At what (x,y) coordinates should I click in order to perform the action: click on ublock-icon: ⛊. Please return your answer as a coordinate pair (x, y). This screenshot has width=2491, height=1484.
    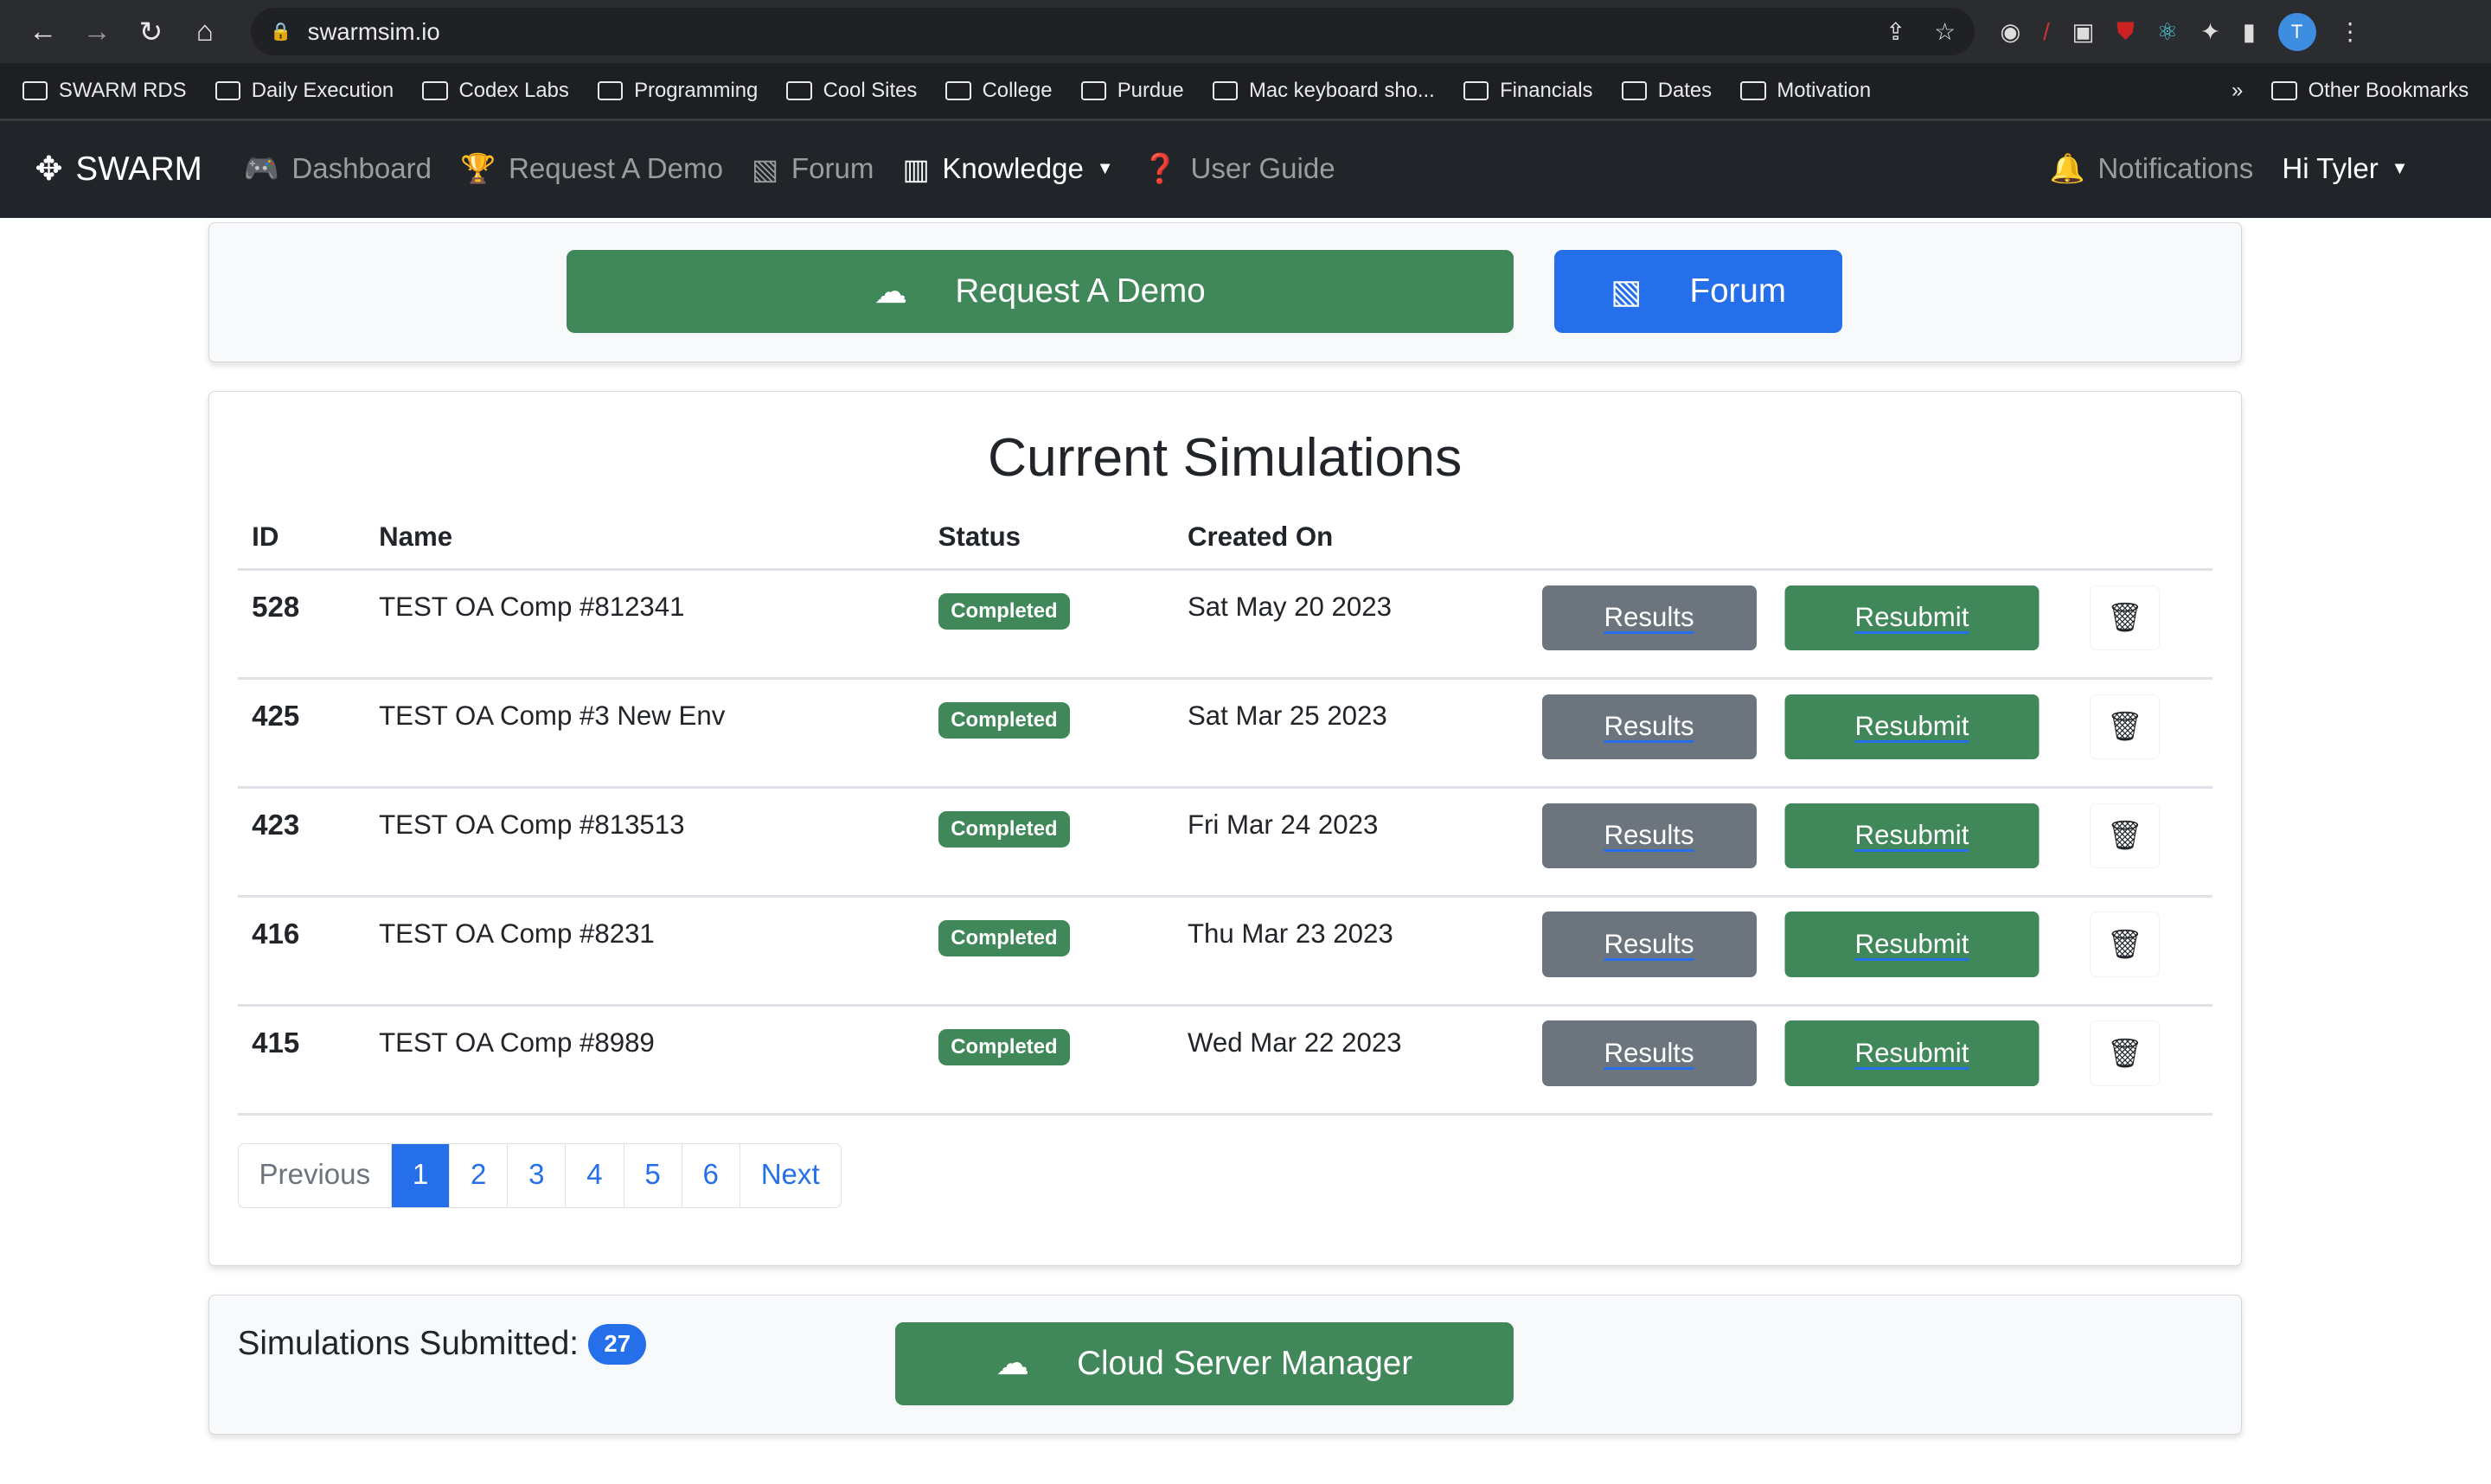
    Looking at the image, I should click on (2126, 32).